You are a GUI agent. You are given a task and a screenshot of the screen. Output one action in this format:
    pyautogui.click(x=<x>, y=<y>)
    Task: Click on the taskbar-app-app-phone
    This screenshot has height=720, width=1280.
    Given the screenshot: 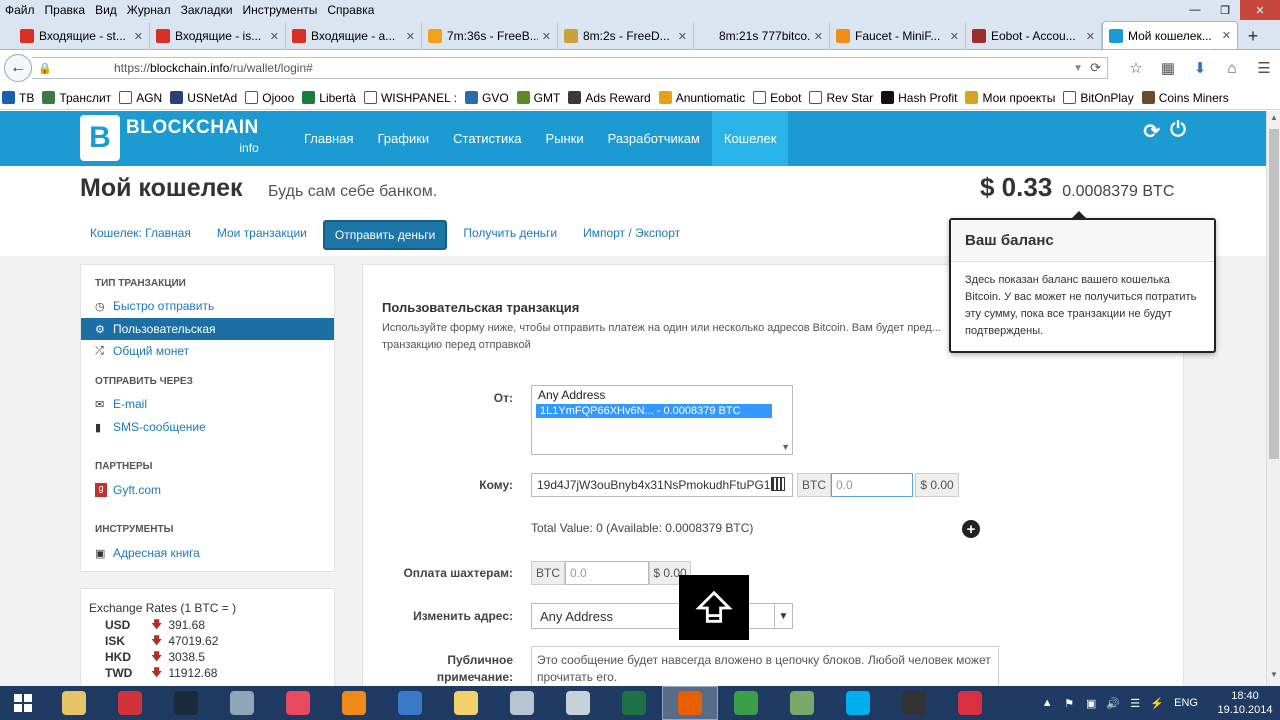 What is the action you would take?
    pyautogui.click(x=914, y=703)
    